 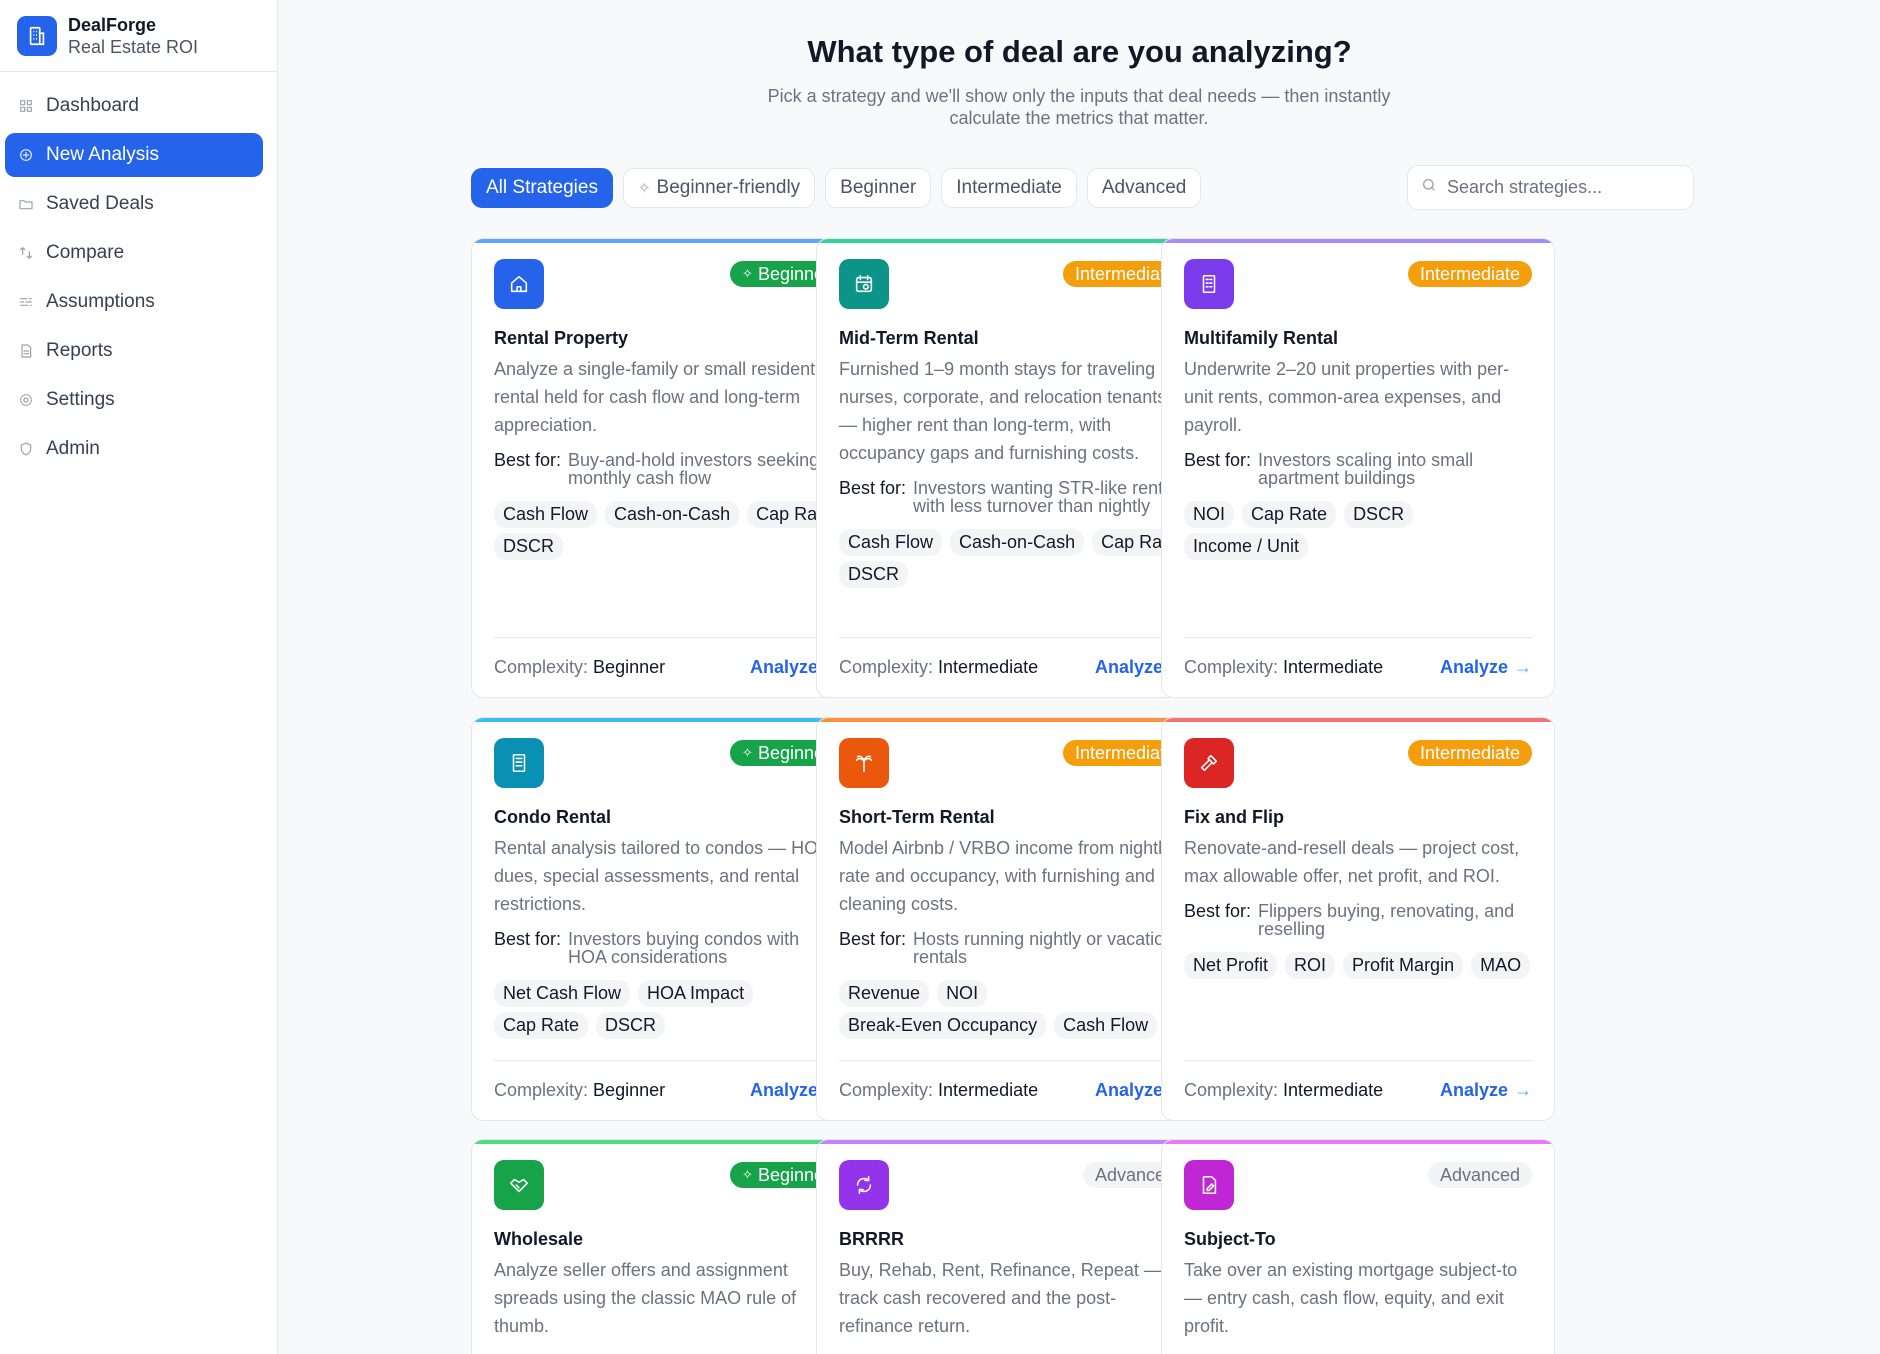 What do you see at coordinates (529, 546) in the screenshot?
I see `metric-tag: DSCR` at bounding box center [529, 546].